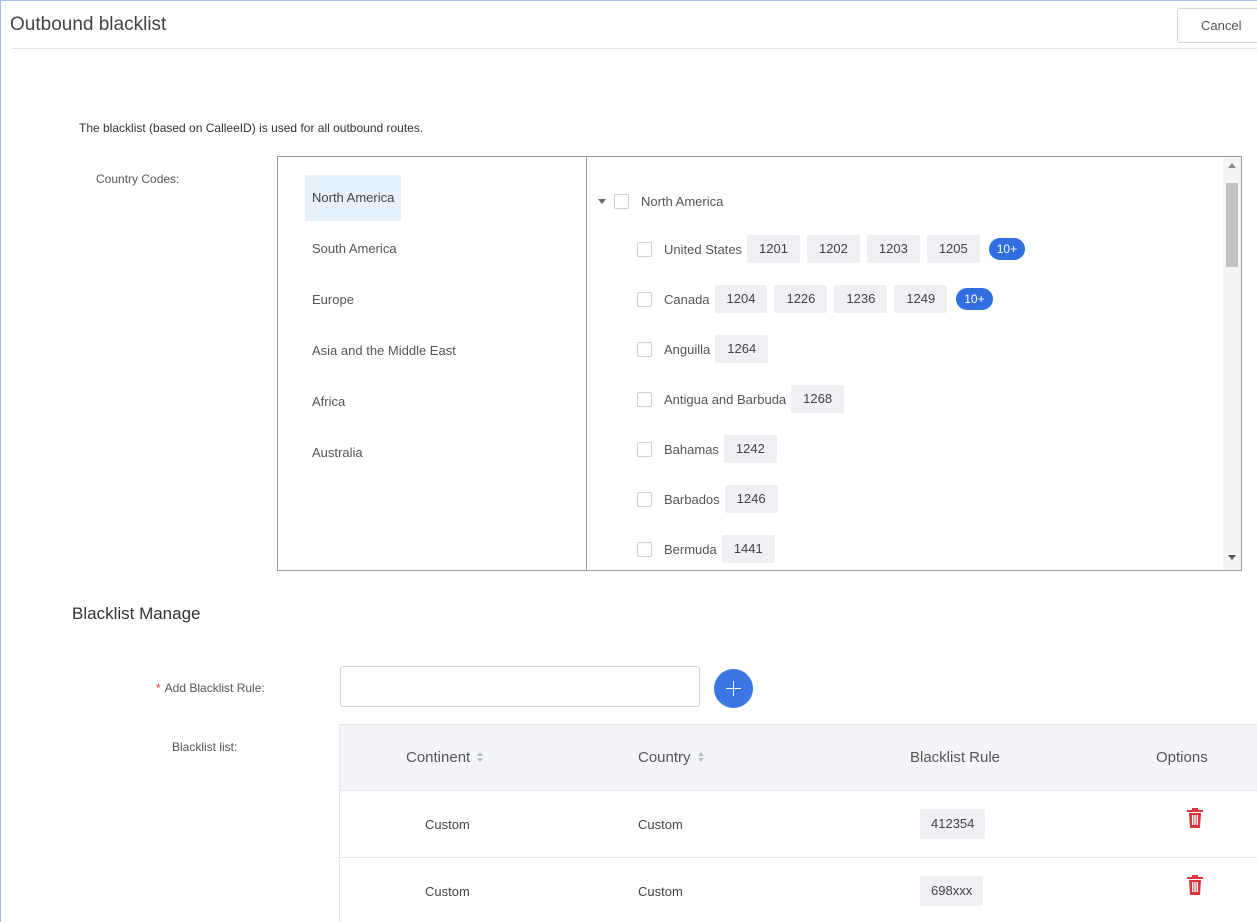 The width and height of the screenshot is (1257, 922). I want to click on column-header-country: Country, so click(671, 757).